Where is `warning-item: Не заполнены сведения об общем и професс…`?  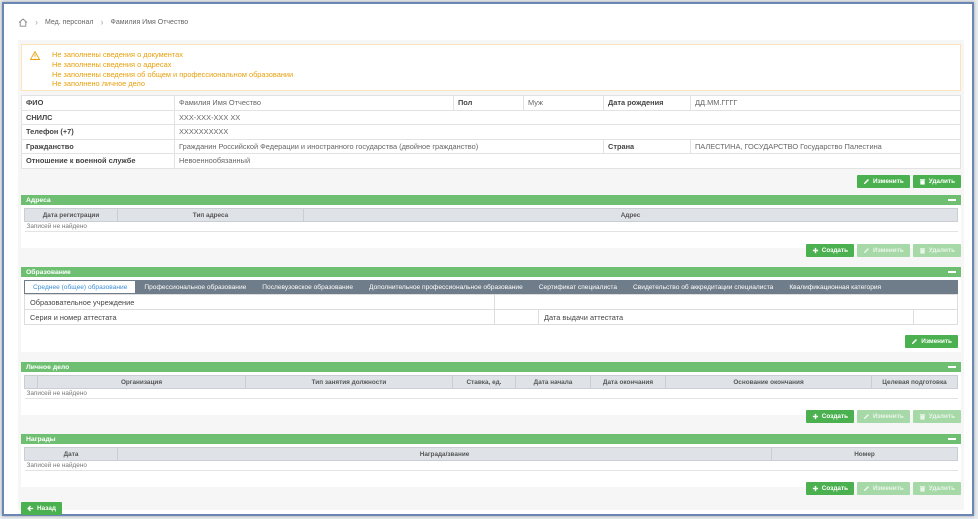
warning-item: Не заполнены сведения об общем и професс… is located at coordinates (173, 74).